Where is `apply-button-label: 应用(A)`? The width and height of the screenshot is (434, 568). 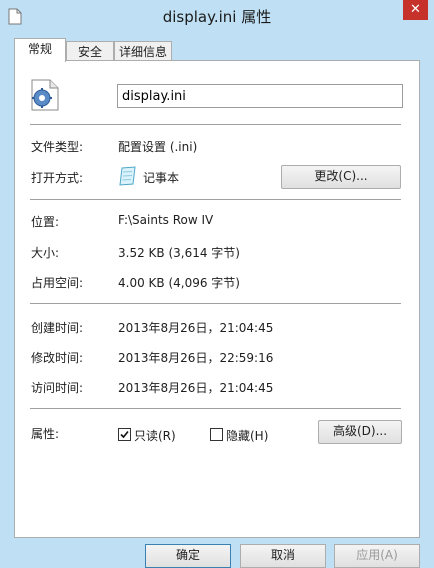
apply-button-label: 应用(A) is located at coordinates (377, 555).